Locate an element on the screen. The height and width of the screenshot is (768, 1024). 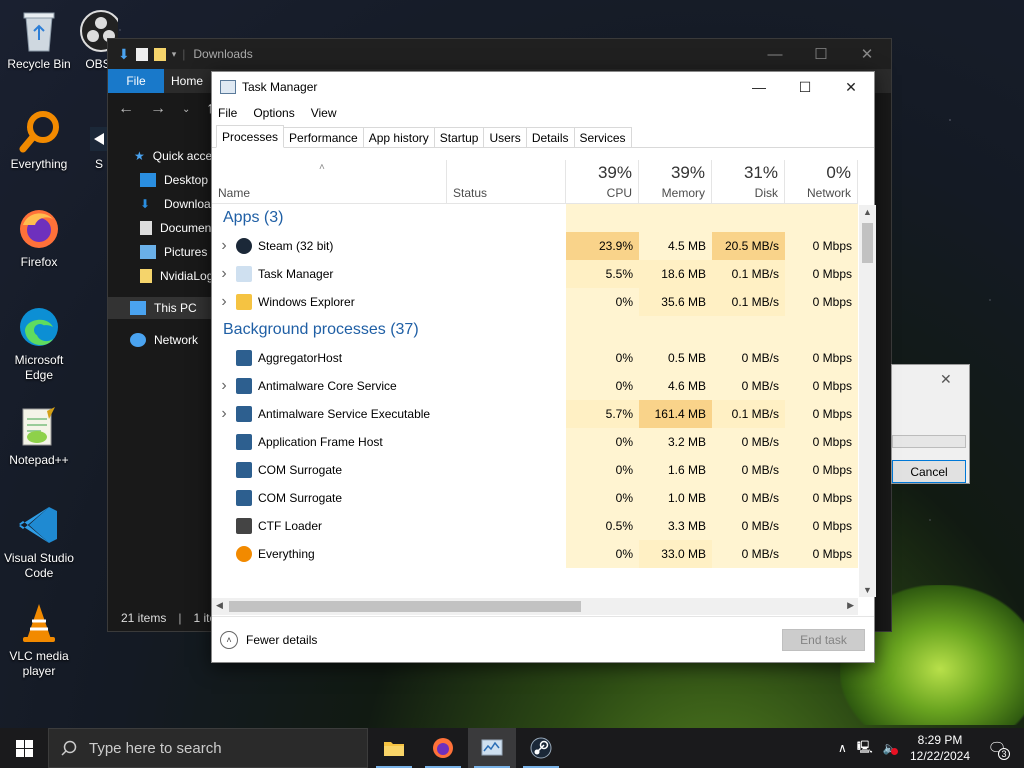
chevron-up-icon: ∧ is located at coordinates (842, 748).